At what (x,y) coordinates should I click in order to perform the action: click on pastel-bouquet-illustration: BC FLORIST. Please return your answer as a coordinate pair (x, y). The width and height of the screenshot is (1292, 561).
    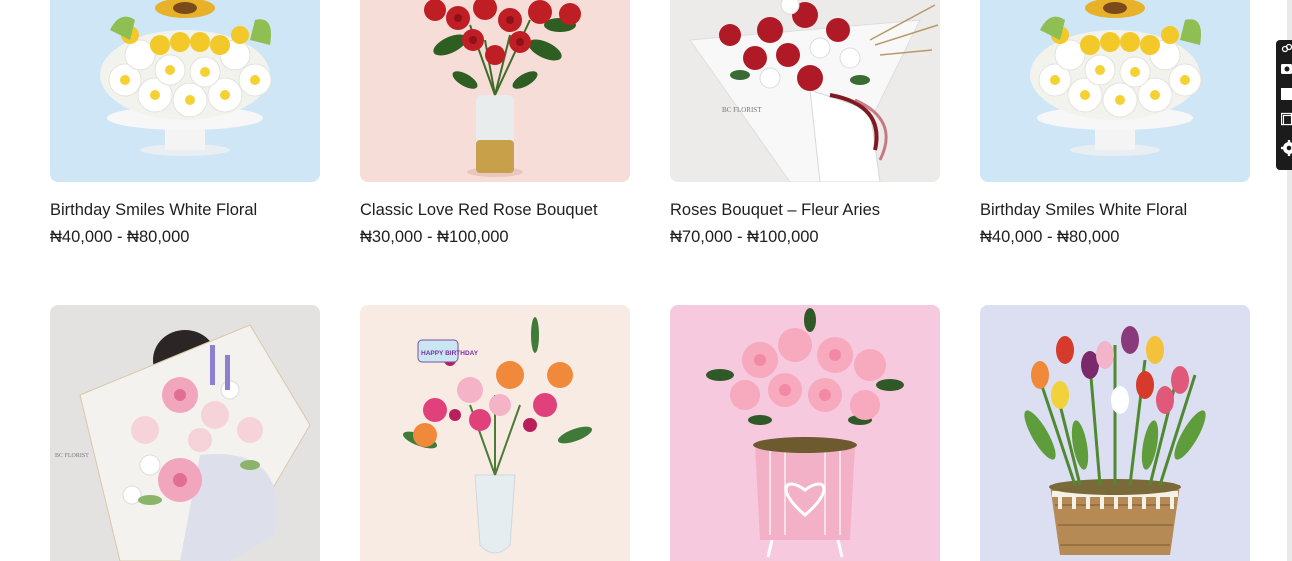
    Looking at the image, I should click on (185, 433).